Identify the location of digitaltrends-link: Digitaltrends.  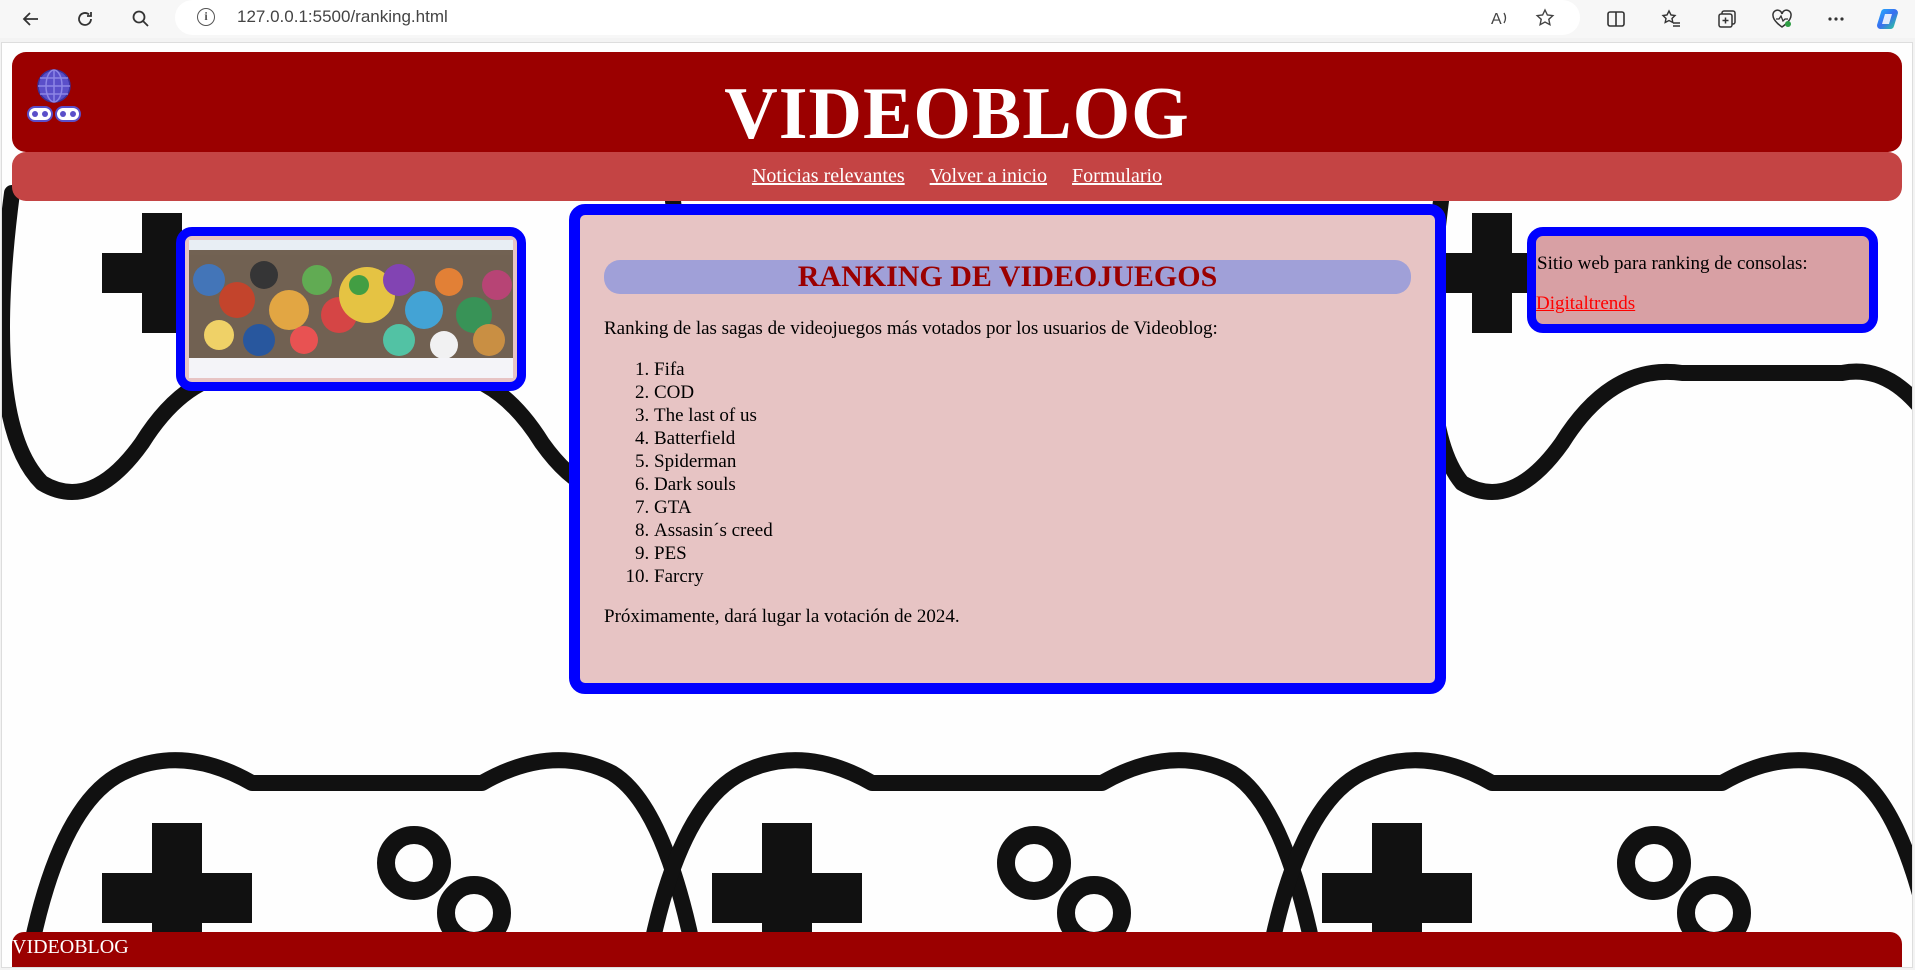
(1702, 304).